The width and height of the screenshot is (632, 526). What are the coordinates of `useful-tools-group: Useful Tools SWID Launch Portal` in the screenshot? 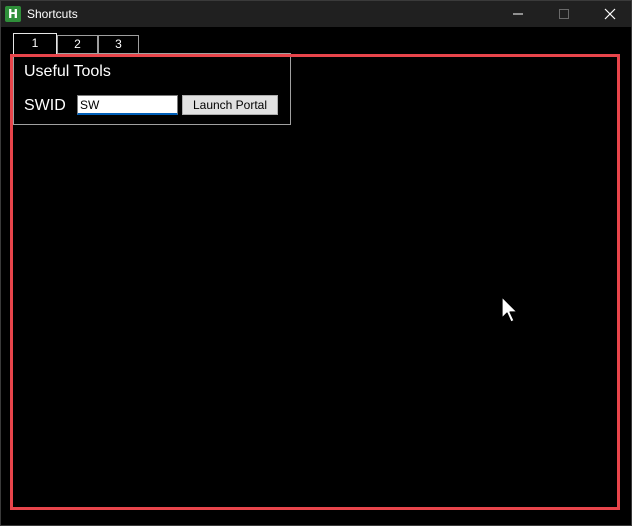 It's located at (152, 89).